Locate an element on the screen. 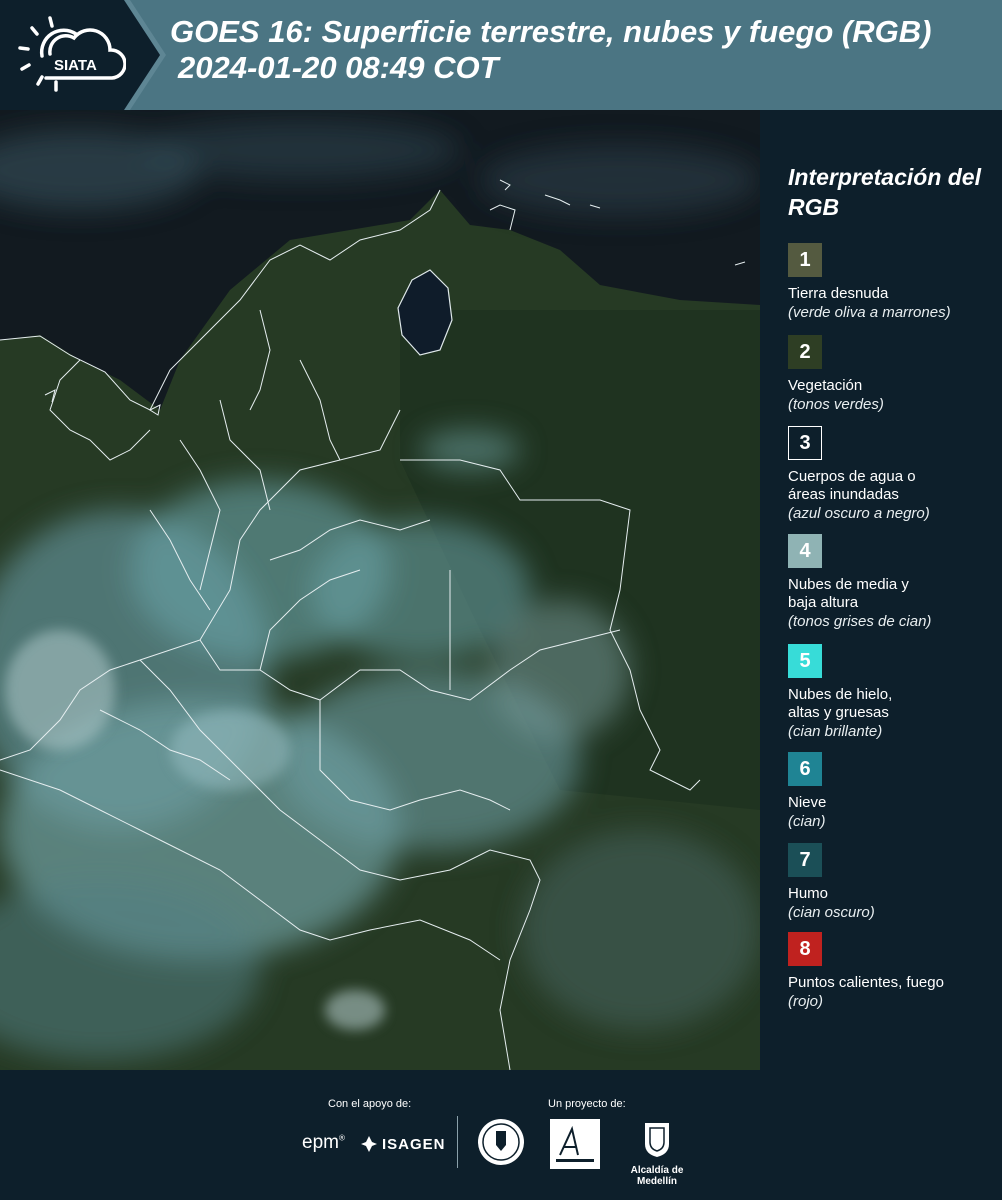 This screenshot has height=1200, width=1002. epm-logo: epm® is located at coordinates (323, 1142).